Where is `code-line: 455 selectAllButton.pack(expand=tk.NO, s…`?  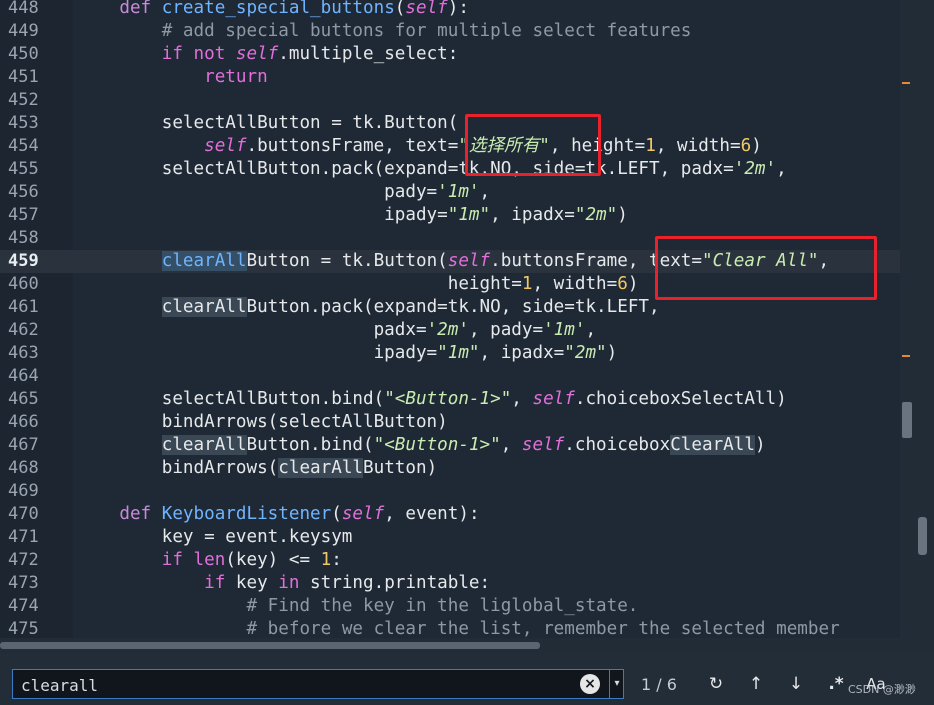 code-line: 455 selectAllButton.pack(expand=tk.NO, s… is located at coordinates (450, 169).